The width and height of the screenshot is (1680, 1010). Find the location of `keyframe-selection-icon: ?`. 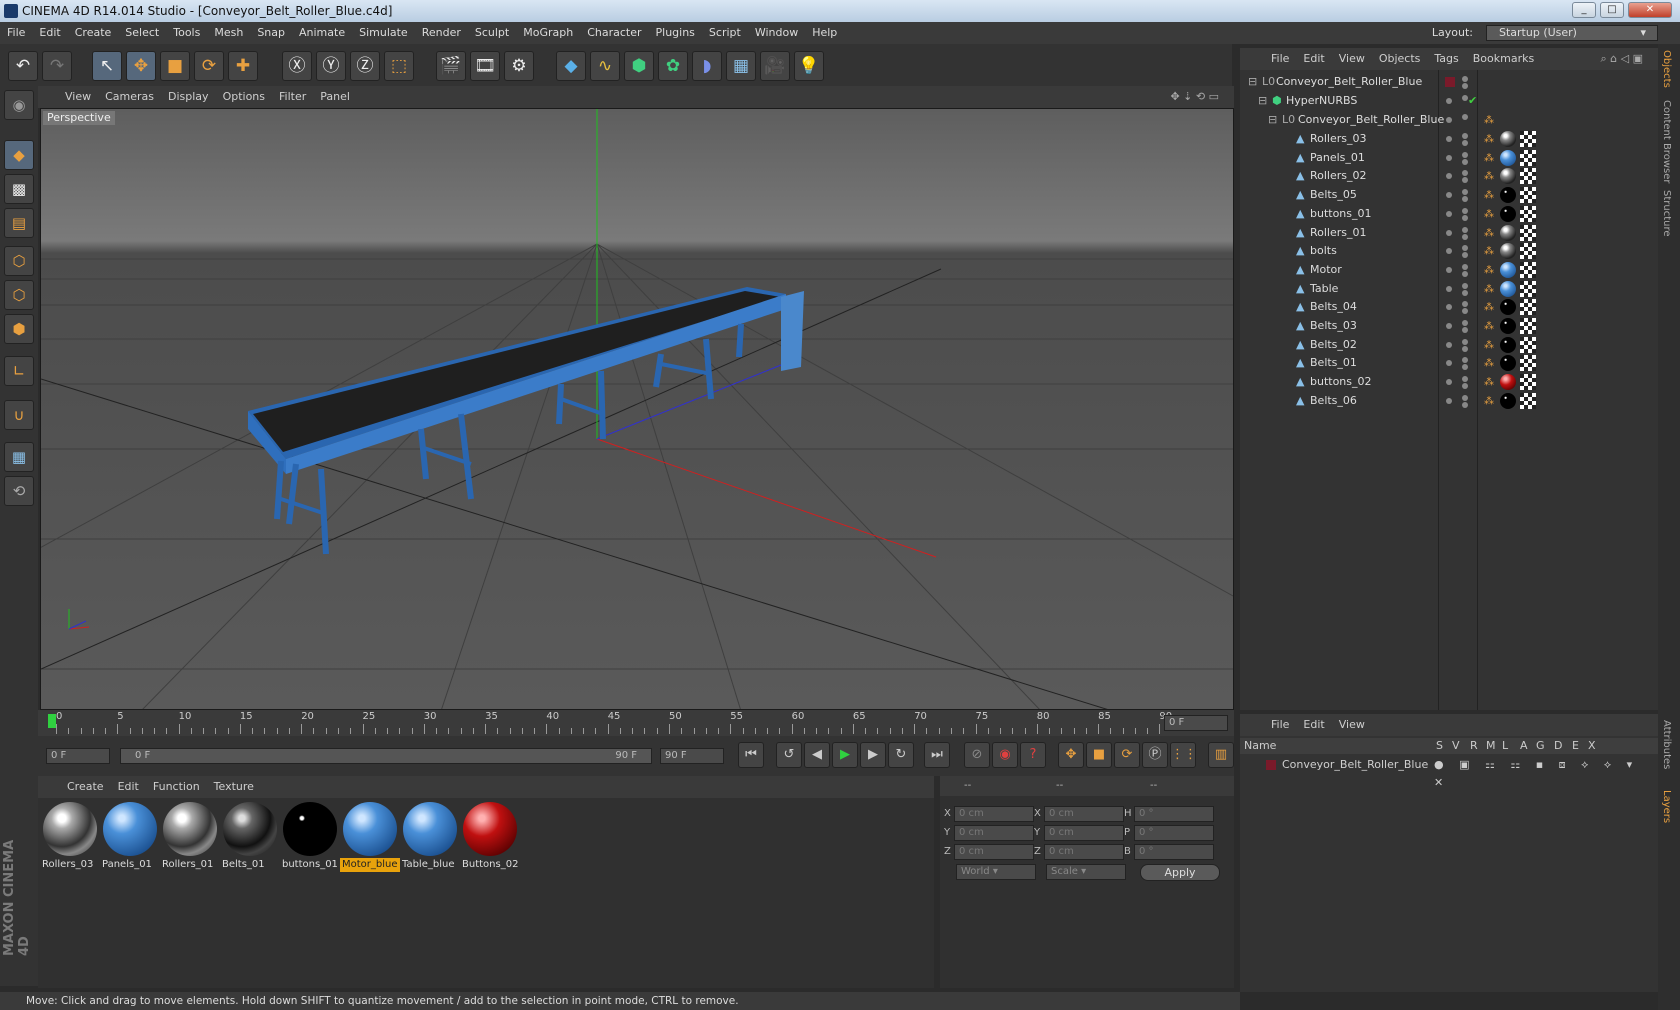

keyframe-selection-icon: ? is located at coordinates (1033, 755).